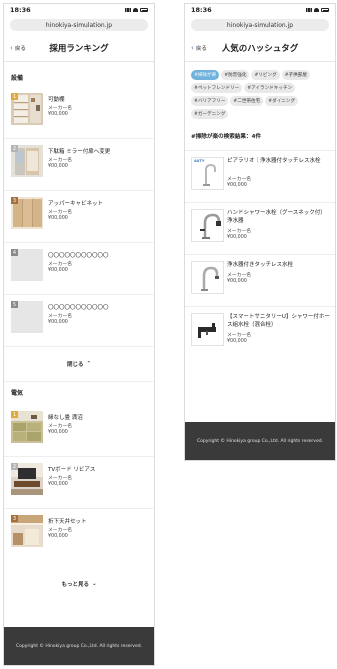 The width and height of the screenshot is (337, 669). What do you see at coordinates (75, 585) in the screenshot?
I see `show-more-label: もっと見る` at bounding box center [75, 585].